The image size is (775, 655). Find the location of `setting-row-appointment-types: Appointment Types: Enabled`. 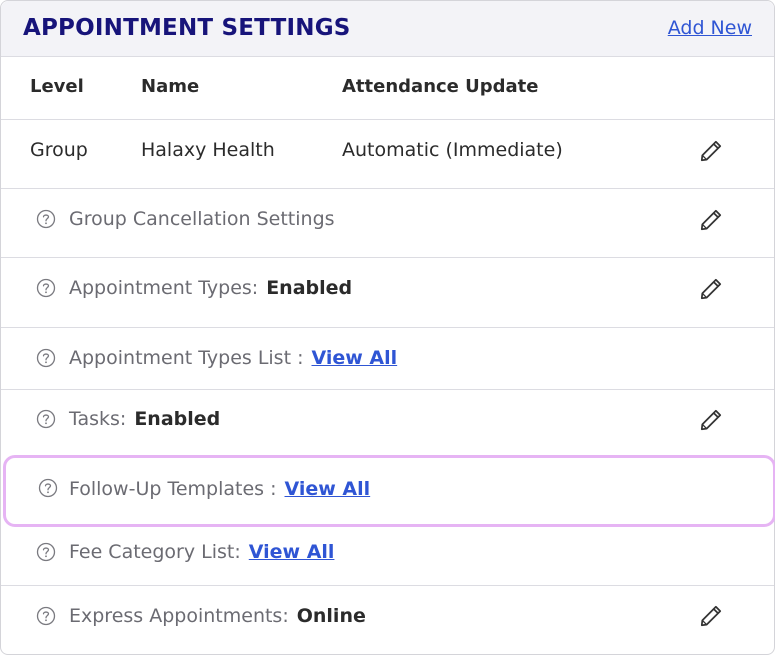

setting-row-appointment-types: Appointment Types: Enabled is located at coordinates (387, 292).